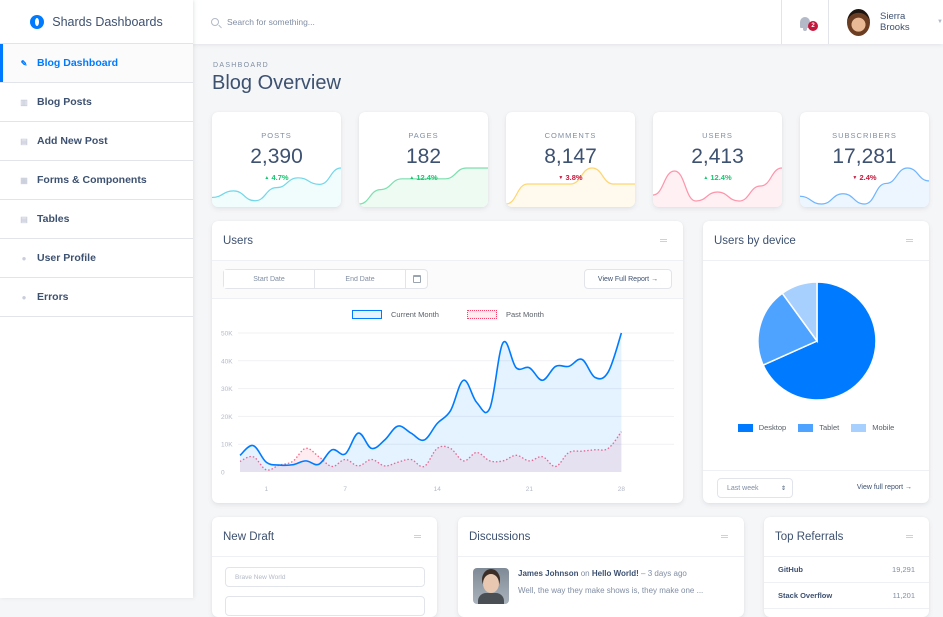 Image resolution: width=943 pixels, height=617 pixels. What do you see at coordinates (717, 135) in the screenshot?
I see `stat-label: USERS` at bounding box center [717, 135].